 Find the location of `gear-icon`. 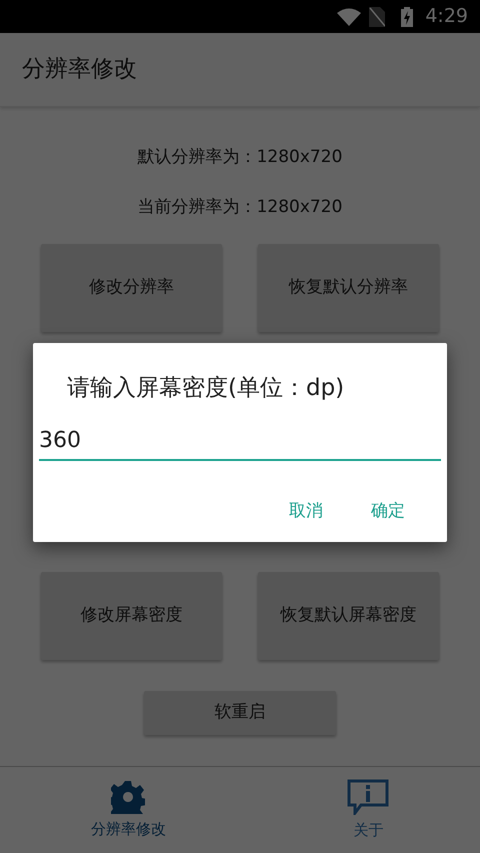

gear-icon is located at coordinates (128, 797).